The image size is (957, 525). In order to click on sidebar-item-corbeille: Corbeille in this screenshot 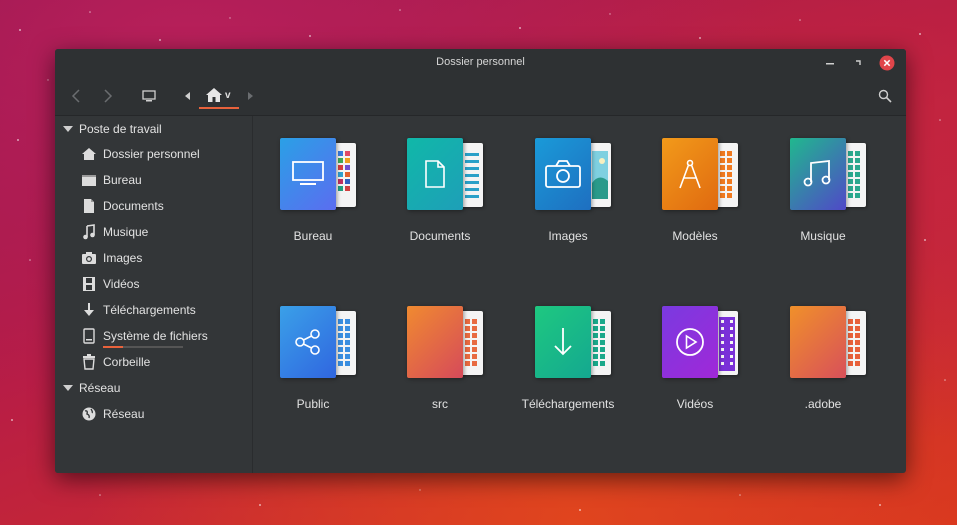, I will do `click(115, 362)`.